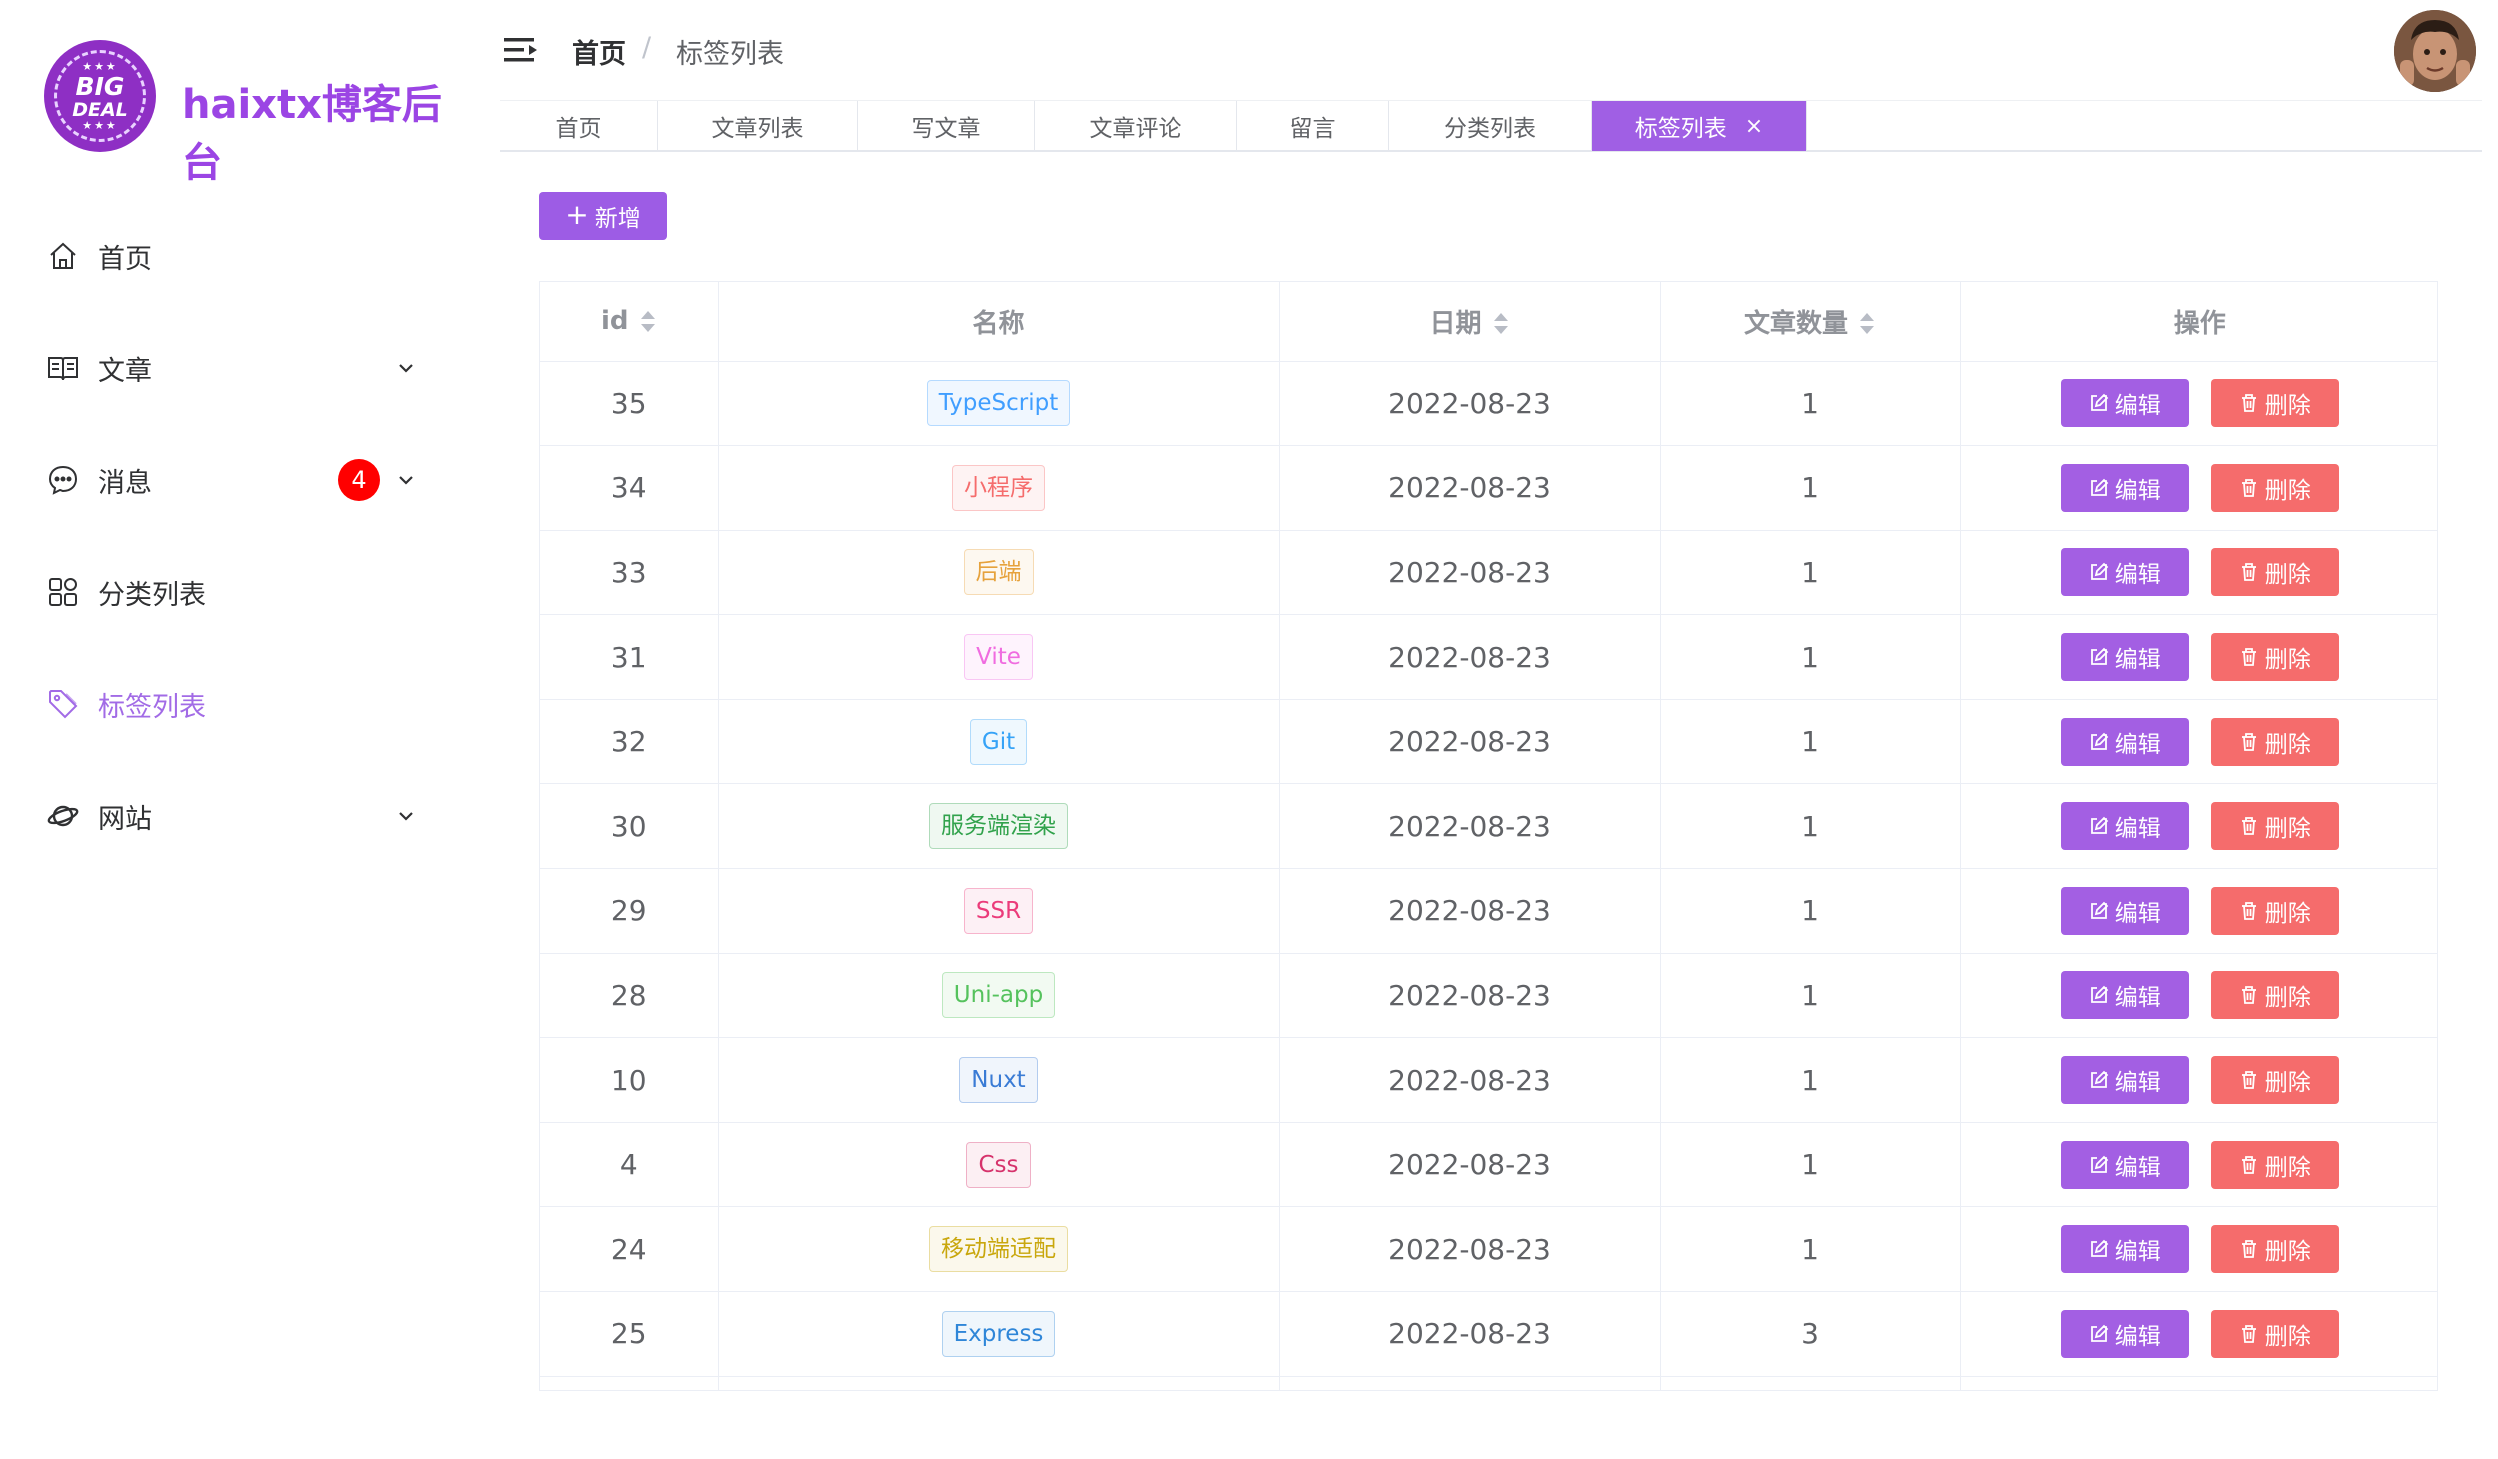 Image resolution: width=2498 pixels, height=1459 pixels. I want to click on tab-write-article: 写文章, so click(946, 126).